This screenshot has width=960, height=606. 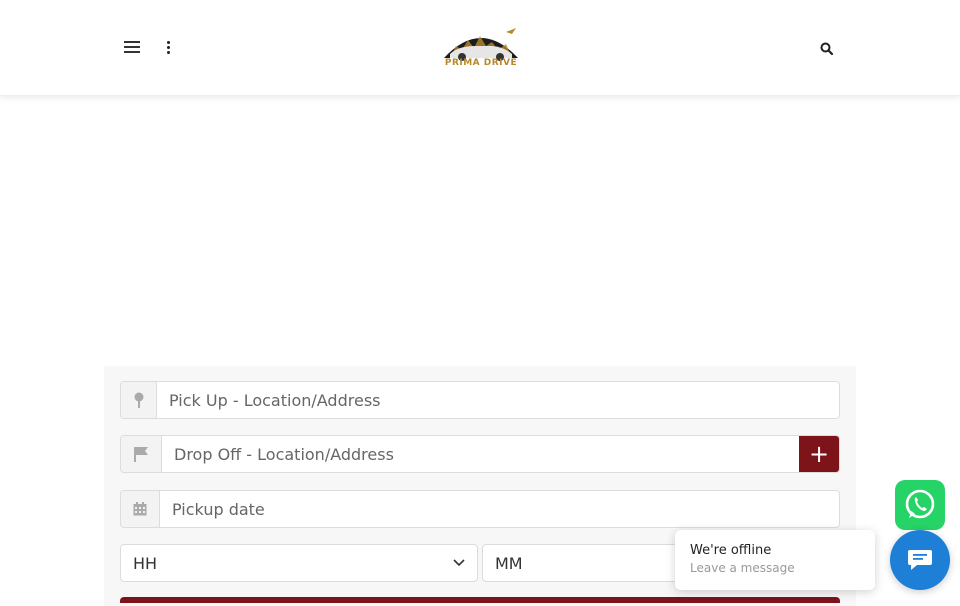 I want to click on hour-select: HH, so click(x=299, y=563).